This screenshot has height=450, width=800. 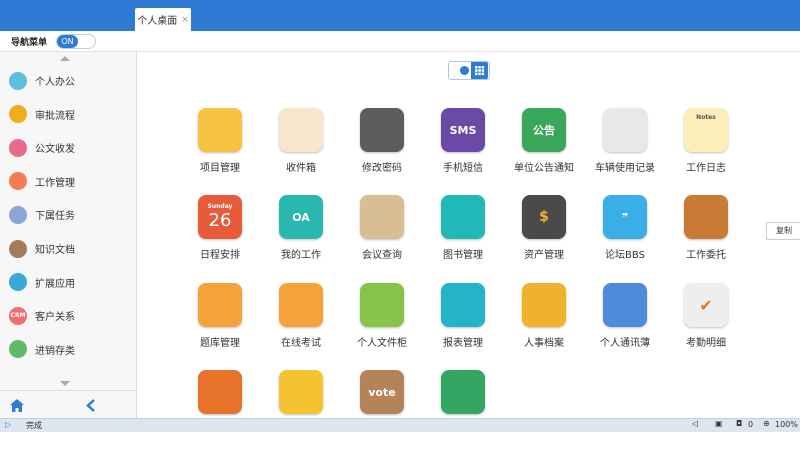 I want to click on home-icon, so click(x=17, y=405).